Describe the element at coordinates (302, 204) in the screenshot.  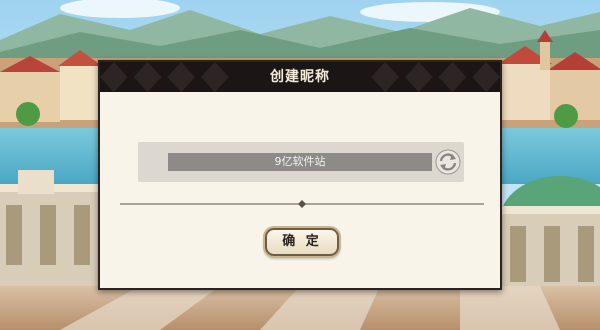
I see `ornamental-divider` at that location.